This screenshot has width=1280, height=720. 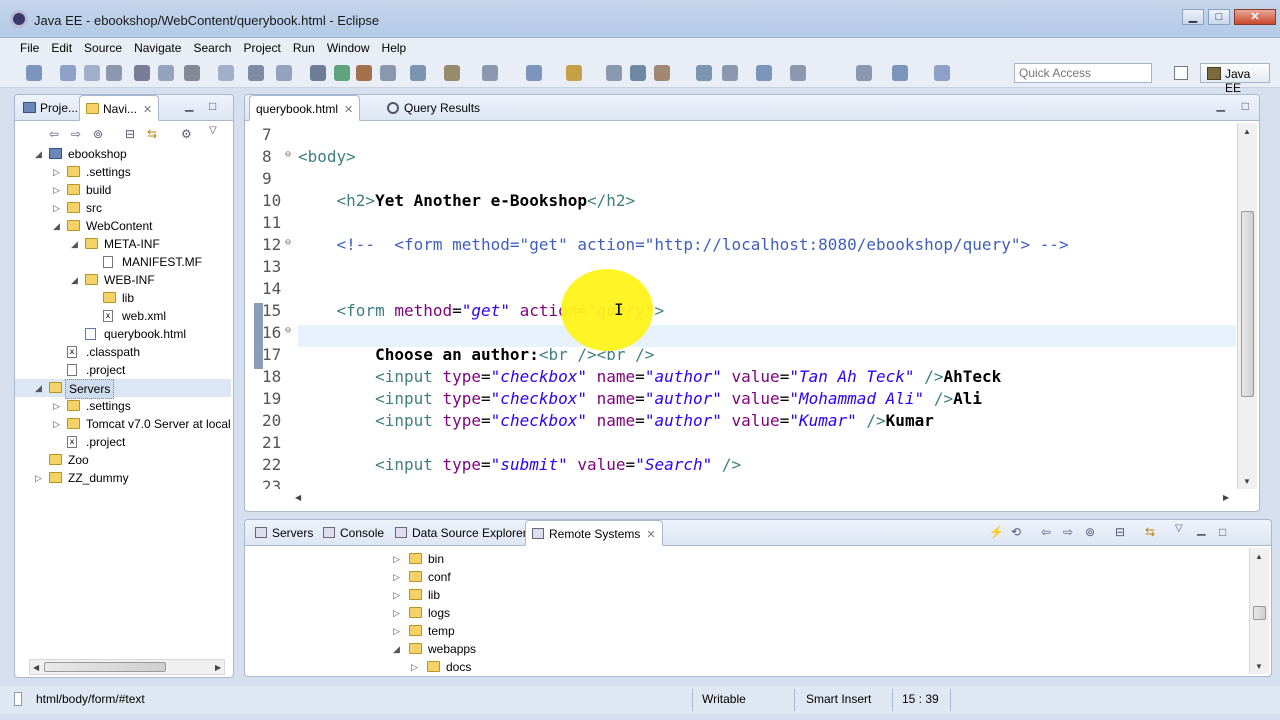 I want to click on tree-item: ◢ META-INF, so click(x=123, y=244).